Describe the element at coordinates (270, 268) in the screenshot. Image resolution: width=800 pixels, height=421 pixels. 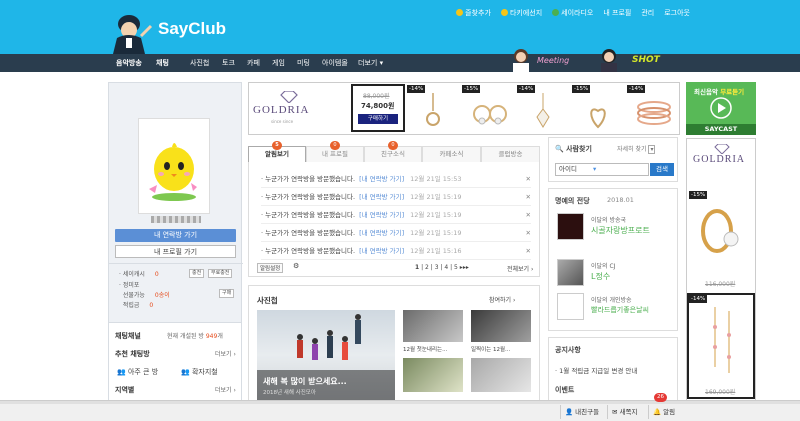
I see `alarm-settings-button: 알림설정` at that location.